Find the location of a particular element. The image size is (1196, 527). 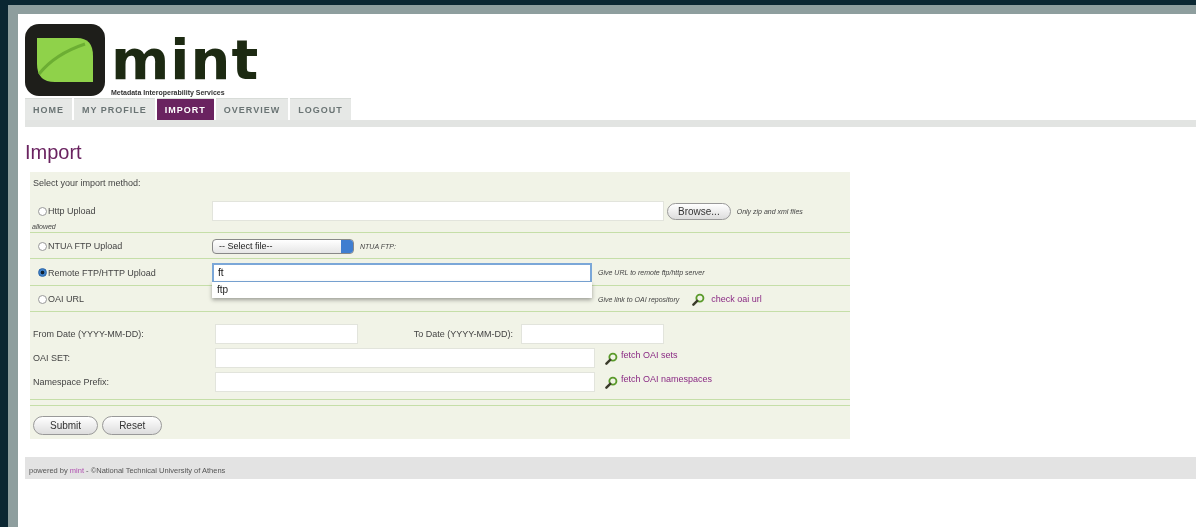

url-field: ft is located at coordinates (402, 273).